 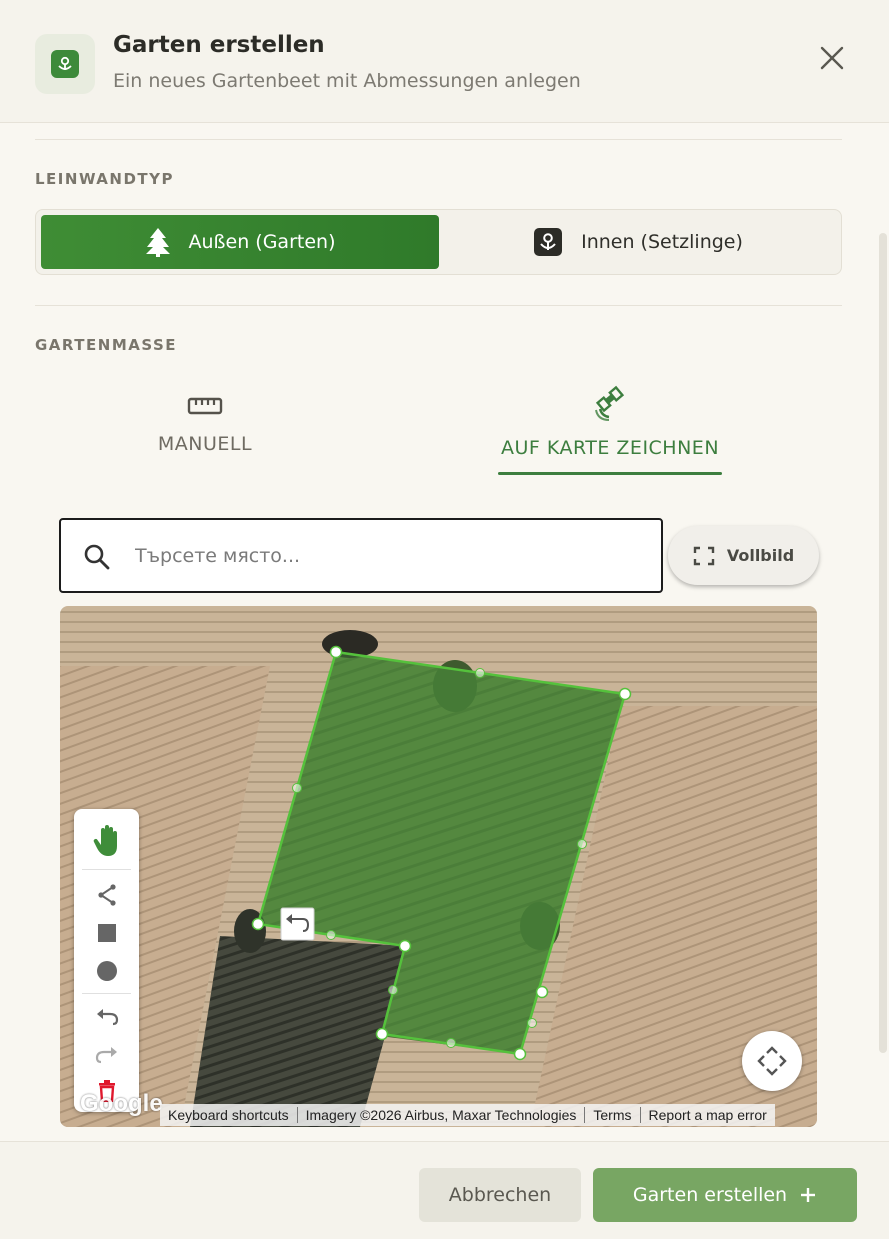 I want to click on plus-icon, so click(x=808, y=1195).